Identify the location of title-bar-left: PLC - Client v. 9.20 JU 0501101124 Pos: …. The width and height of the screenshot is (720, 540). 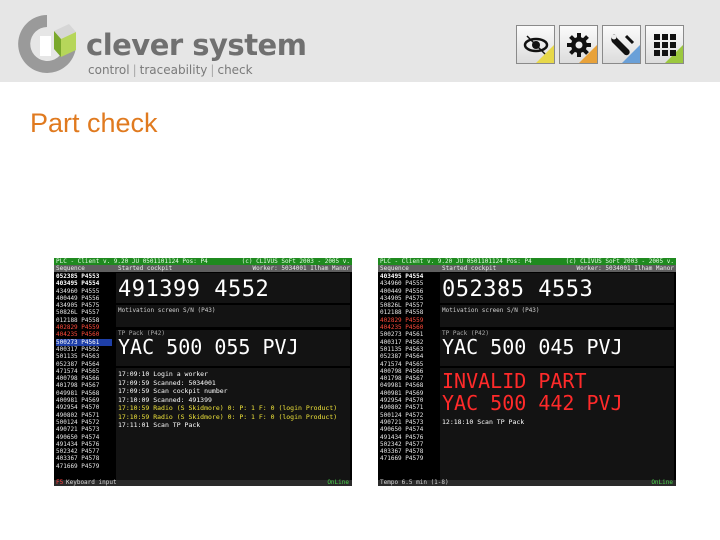
(456, 261).